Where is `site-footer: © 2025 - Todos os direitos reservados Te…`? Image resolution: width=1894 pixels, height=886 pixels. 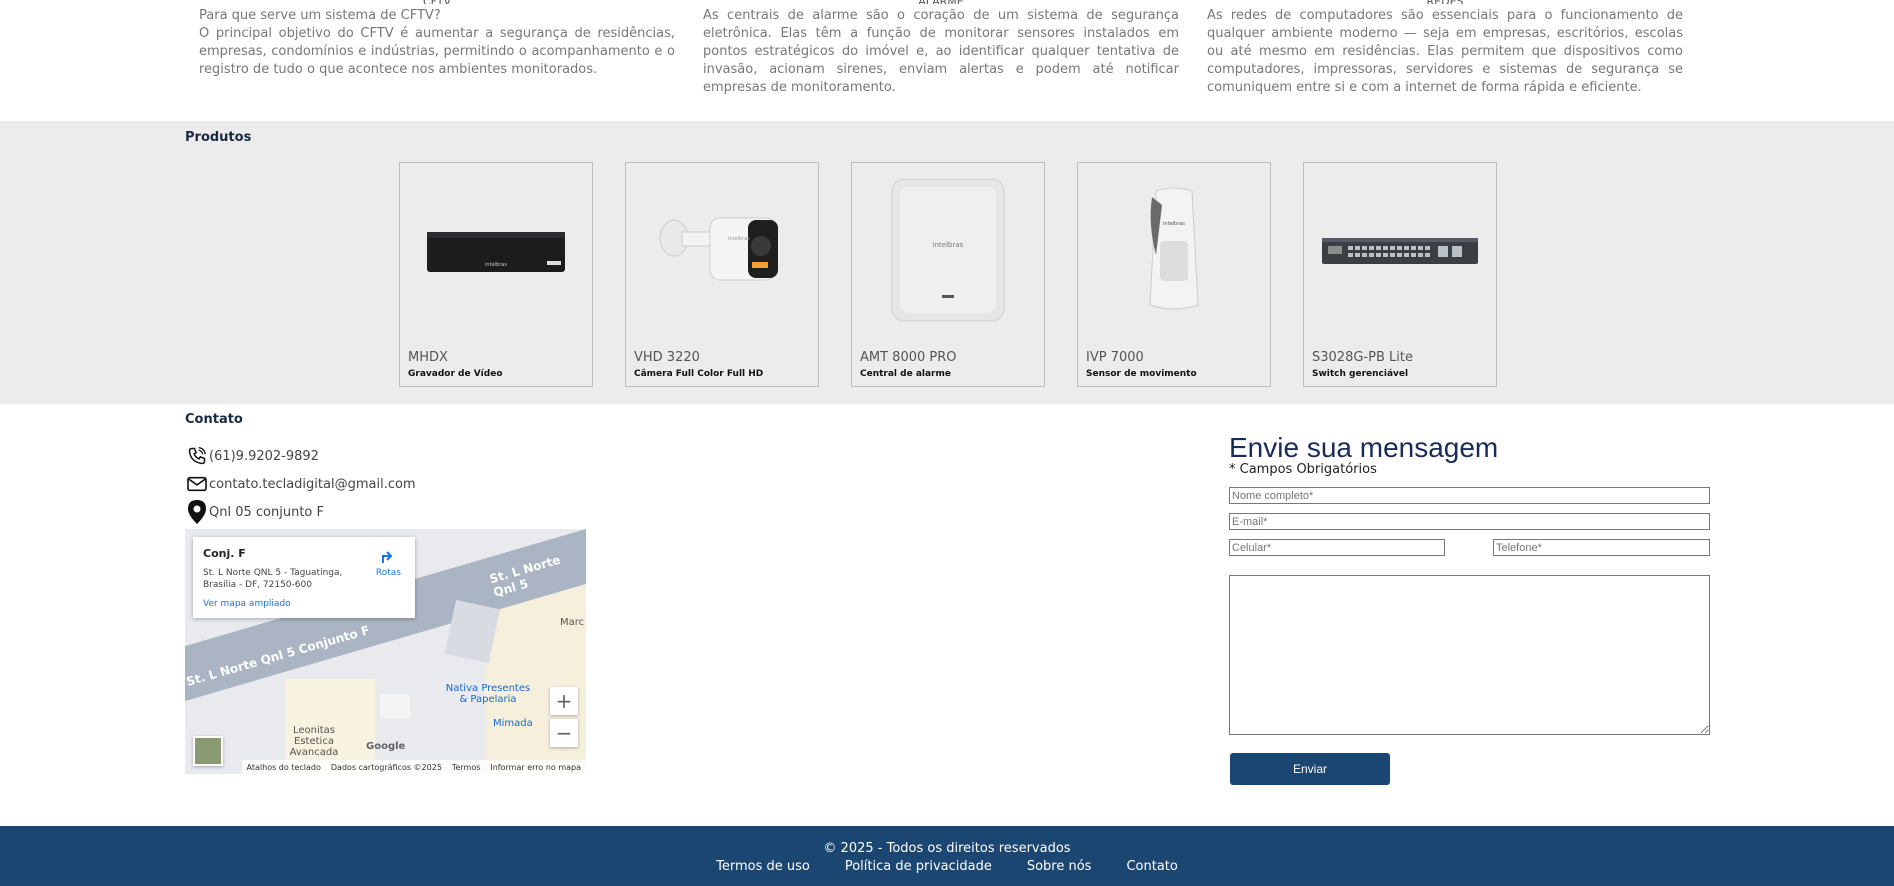 site-footer: © 2025 - Todos os direitos reservados Te… is located at coordinates (947, 856).